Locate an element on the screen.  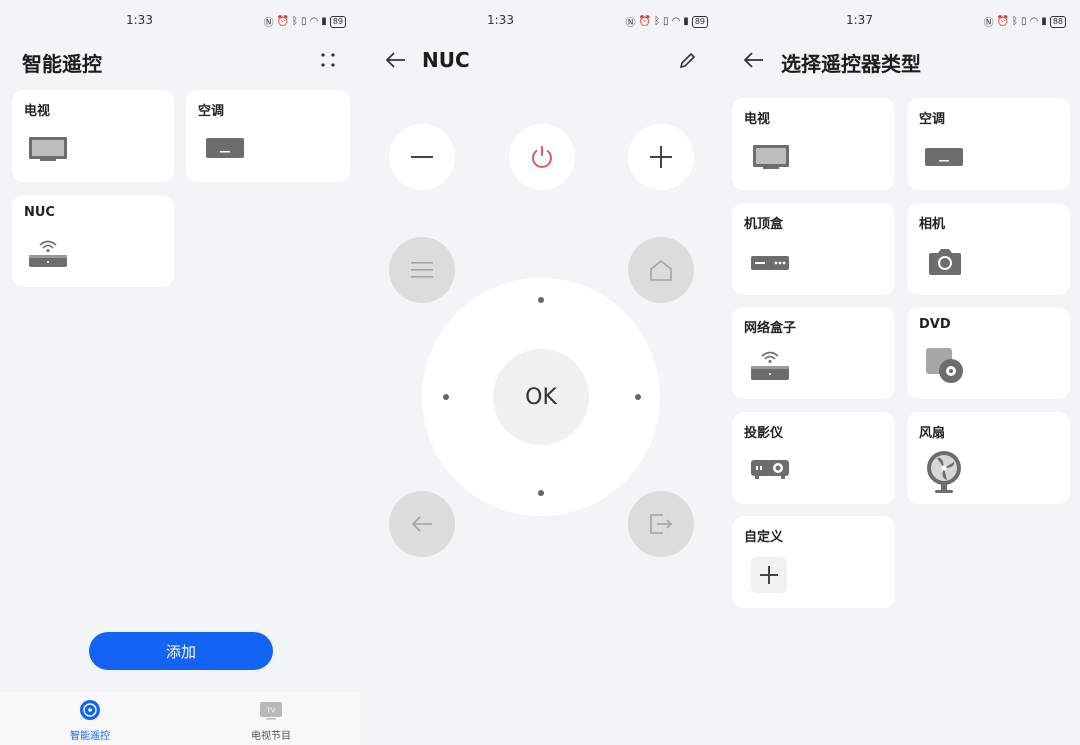
exit-icon is located at coordinates (661, 524).